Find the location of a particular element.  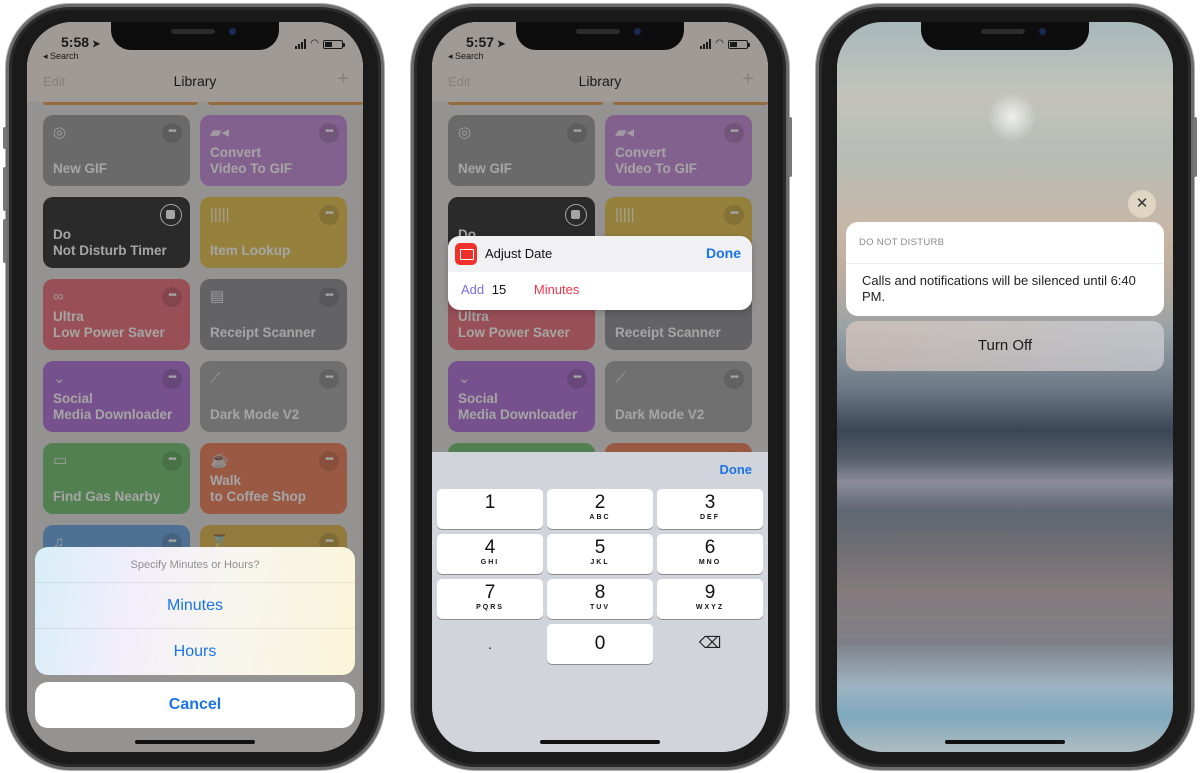

operation-selector: Add is located at coordinates (472, 289).